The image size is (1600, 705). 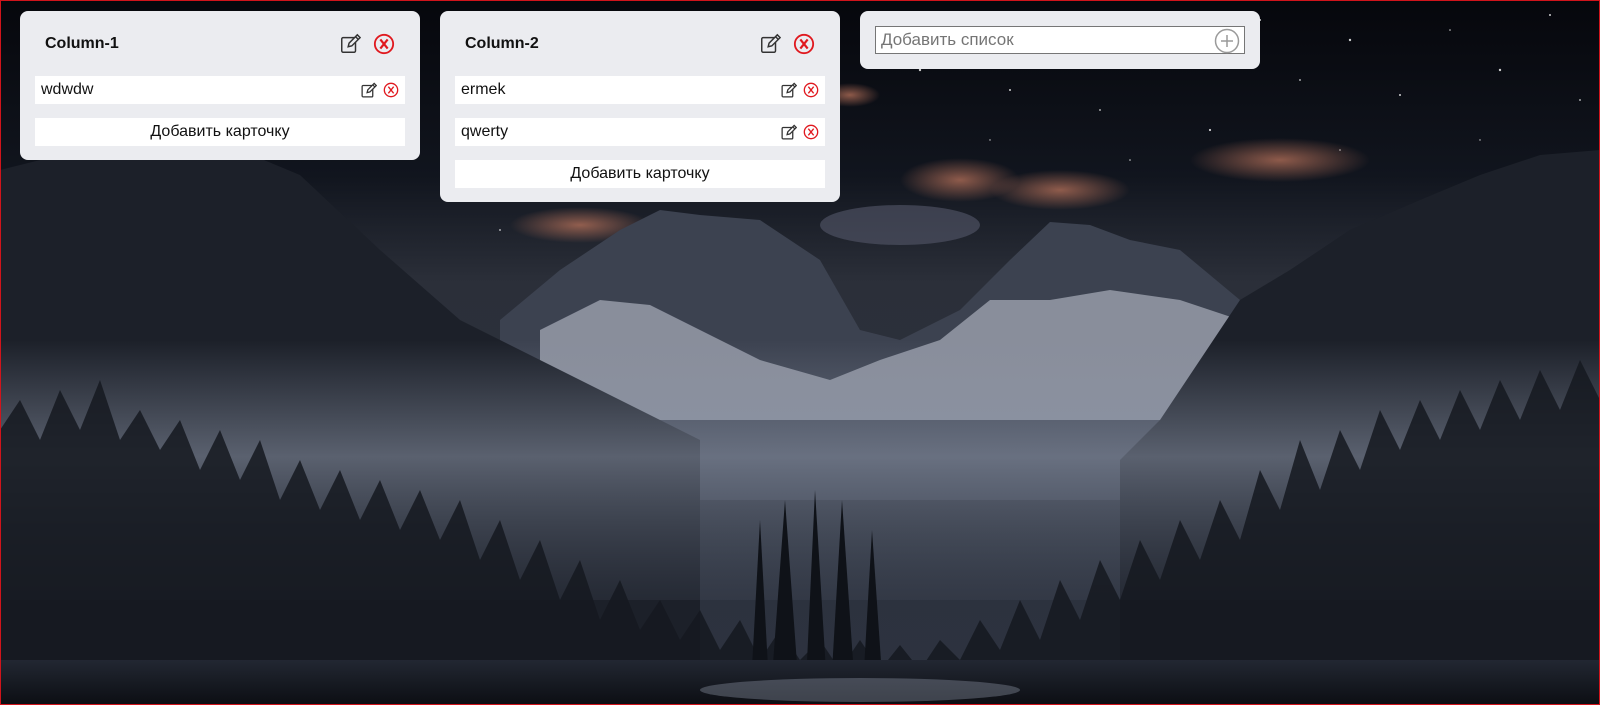 I want to click on card: wdwdw, so click(x=220, y=90).